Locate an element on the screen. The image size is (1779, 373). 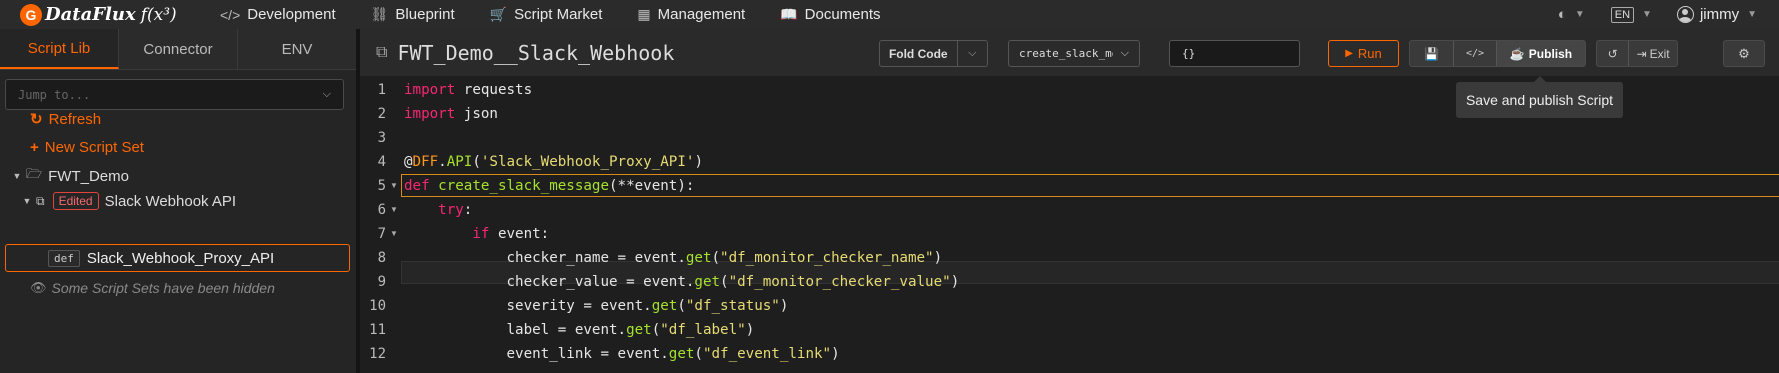
hidden-note-label: Some Script Sets have been hidden is located at coordinates (163, 288).